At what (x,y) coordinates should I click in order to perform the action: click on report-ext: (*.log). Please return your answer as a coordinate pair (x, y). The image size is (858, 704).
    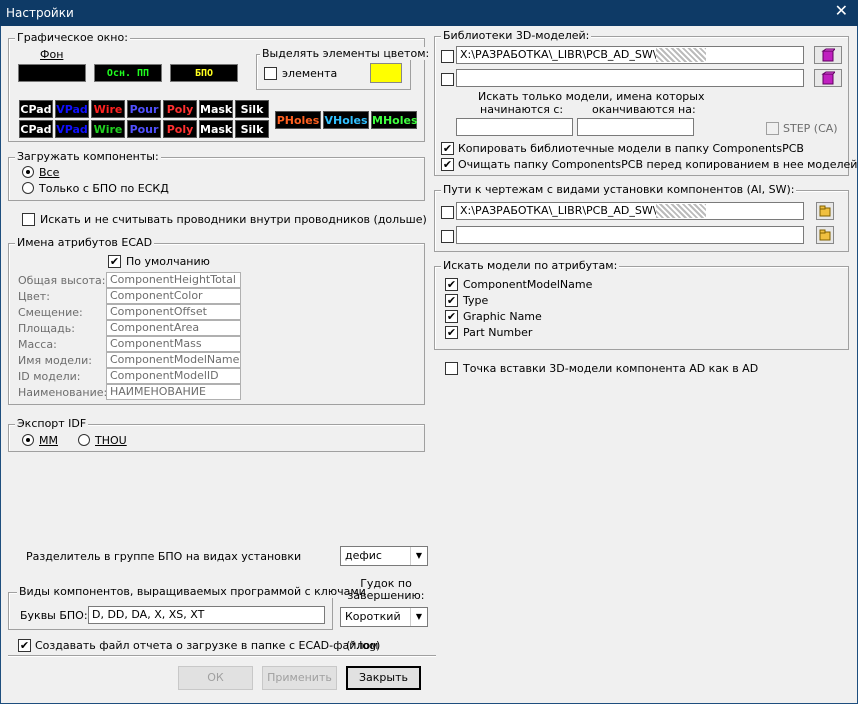
    Looking at the image, I should click on (363, 645).